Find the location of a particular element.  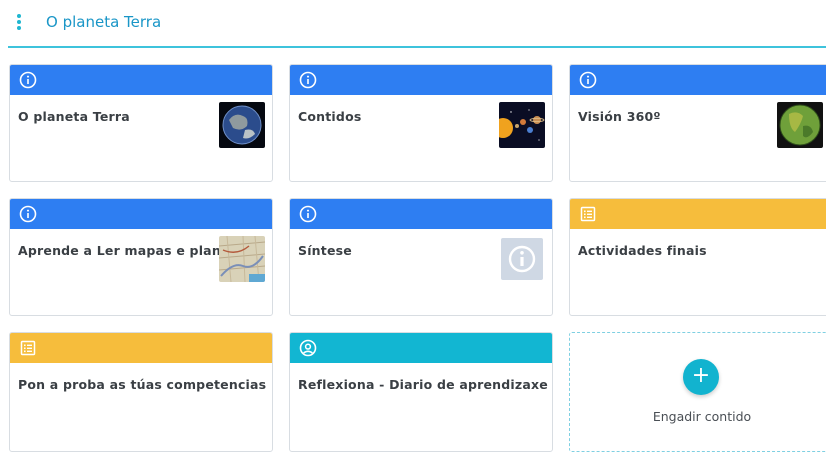

earth-globe-thumbnail is located at coordinates (242, 125).